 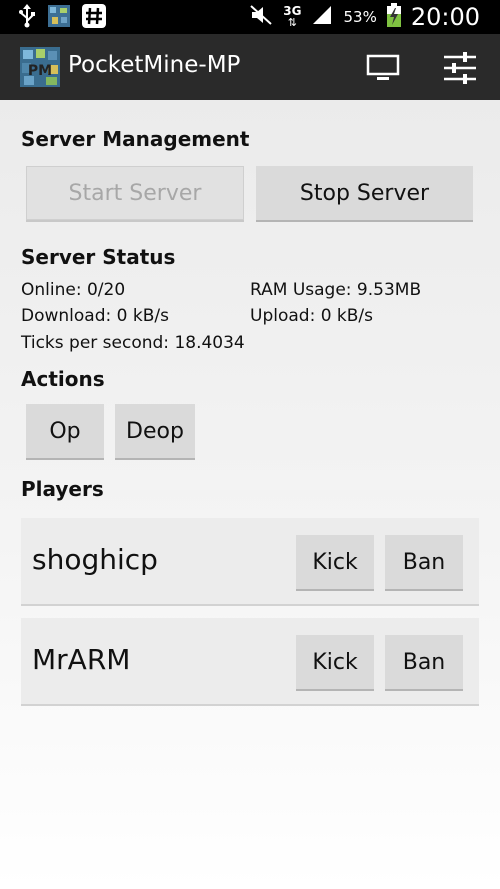 I want to click on usb-icon, so click(x=27, y=18).